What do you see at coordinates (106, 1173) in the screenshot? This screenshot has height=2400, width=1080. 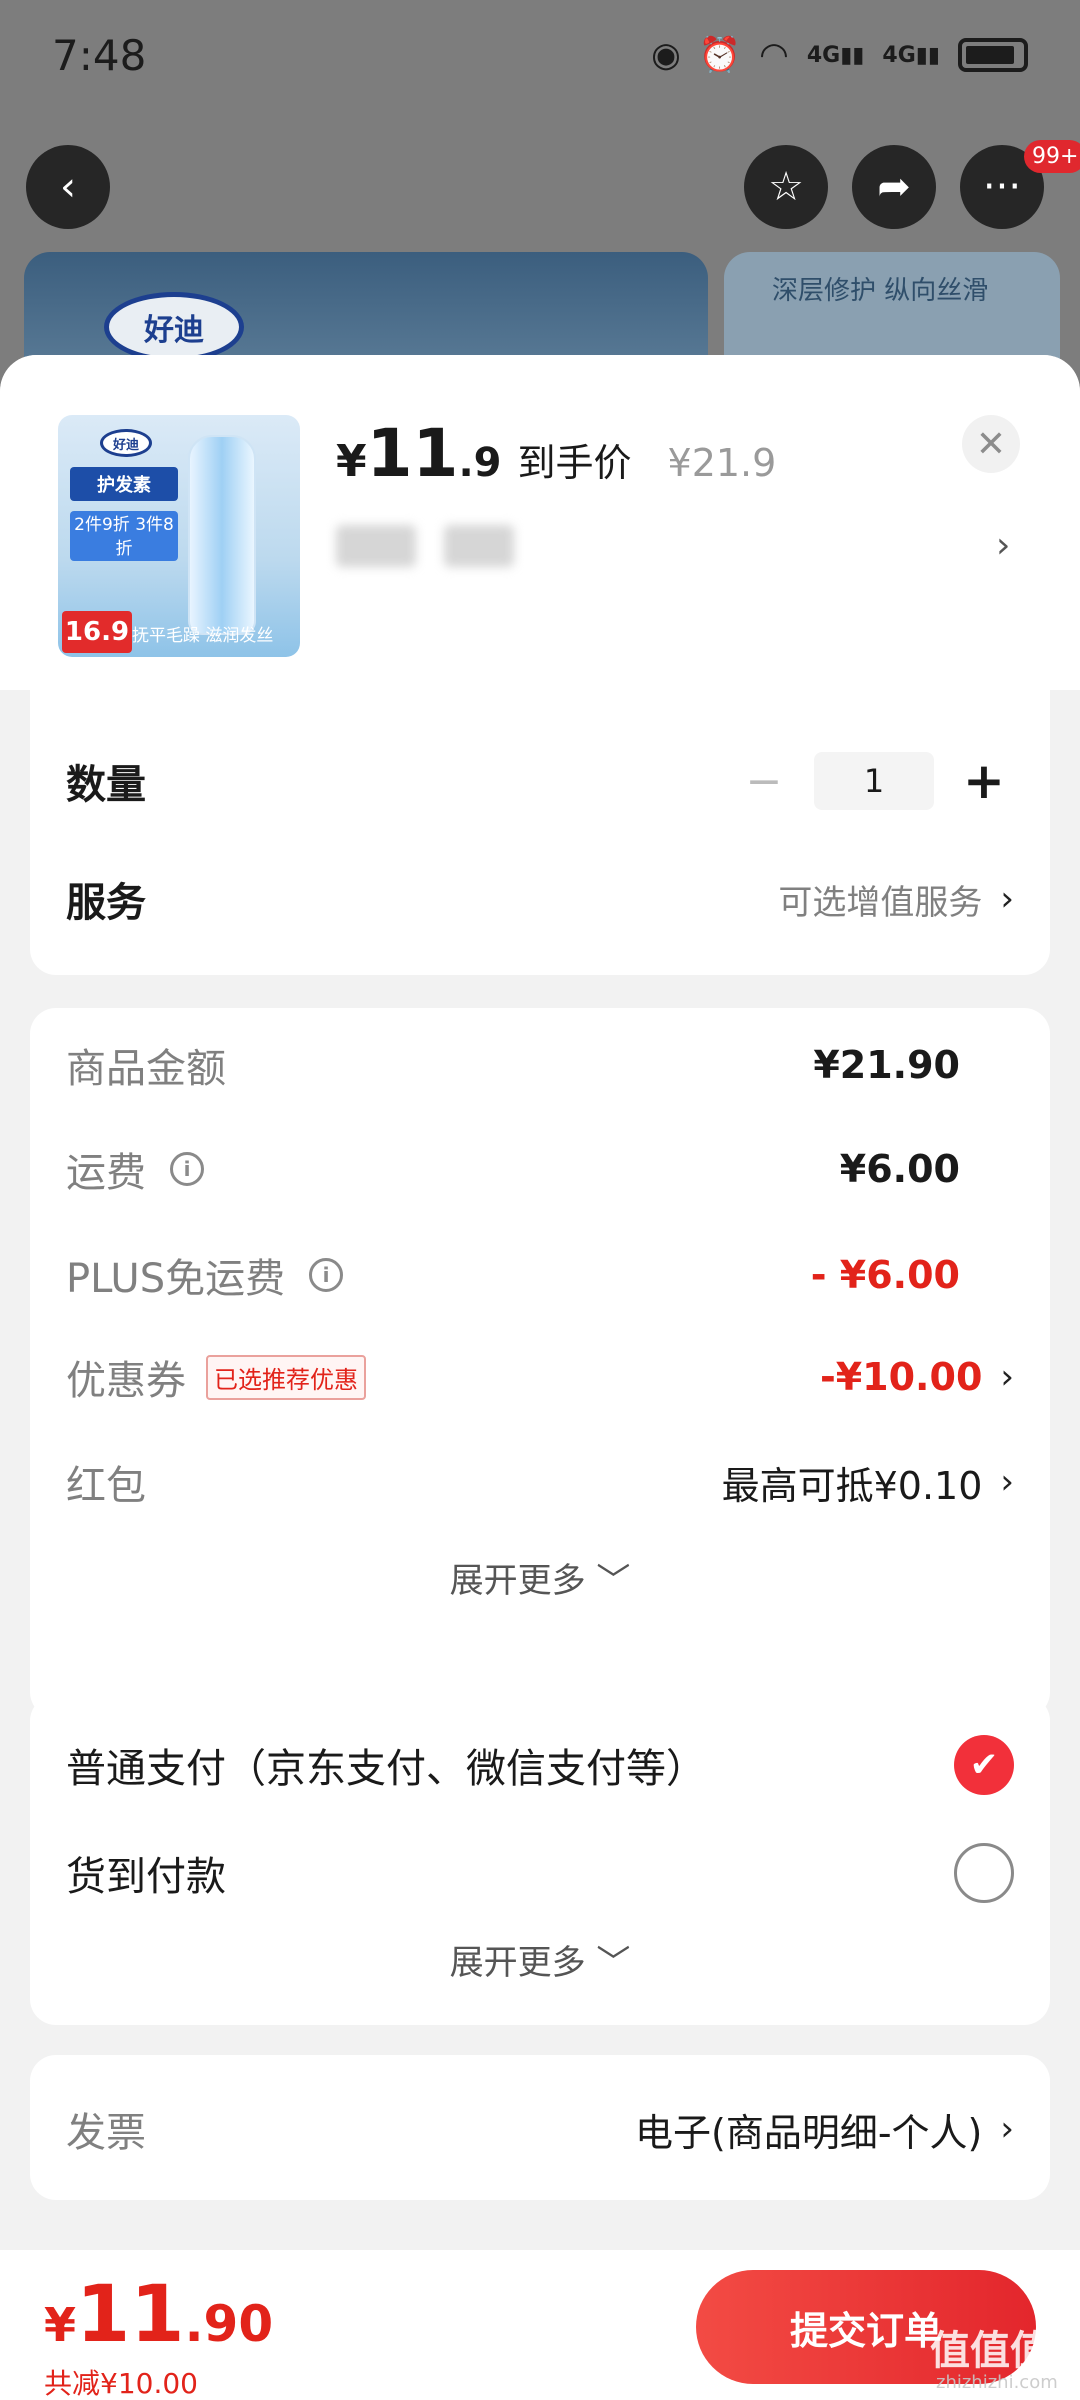 I see `shipping-label: 运费` at bounding box center [106, 1173].